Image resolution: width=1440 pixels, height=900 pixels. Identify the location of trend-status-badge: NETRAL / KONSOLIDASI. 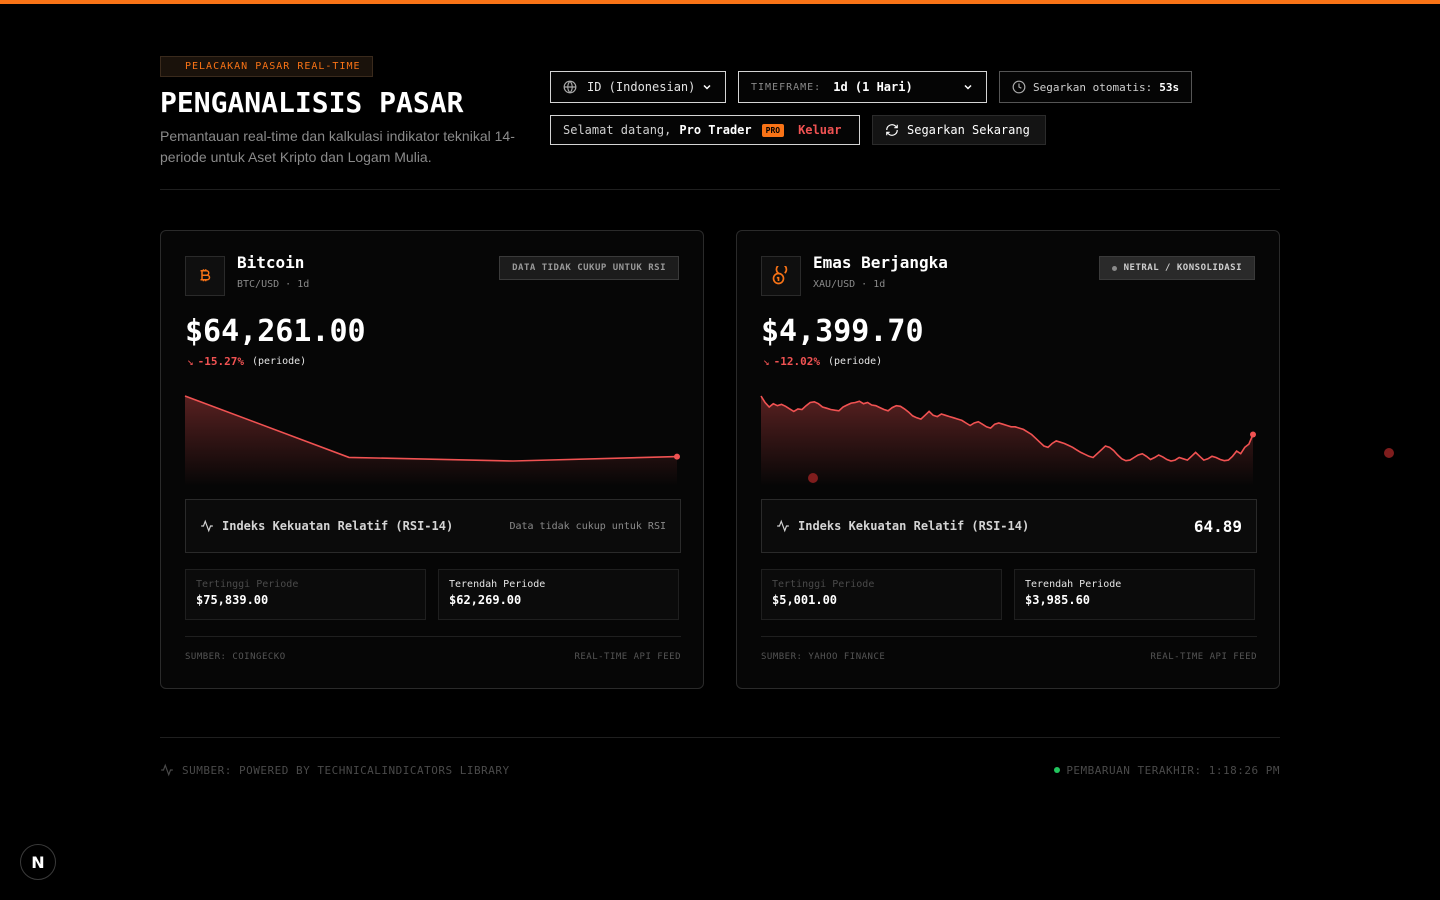
(1176, 268).